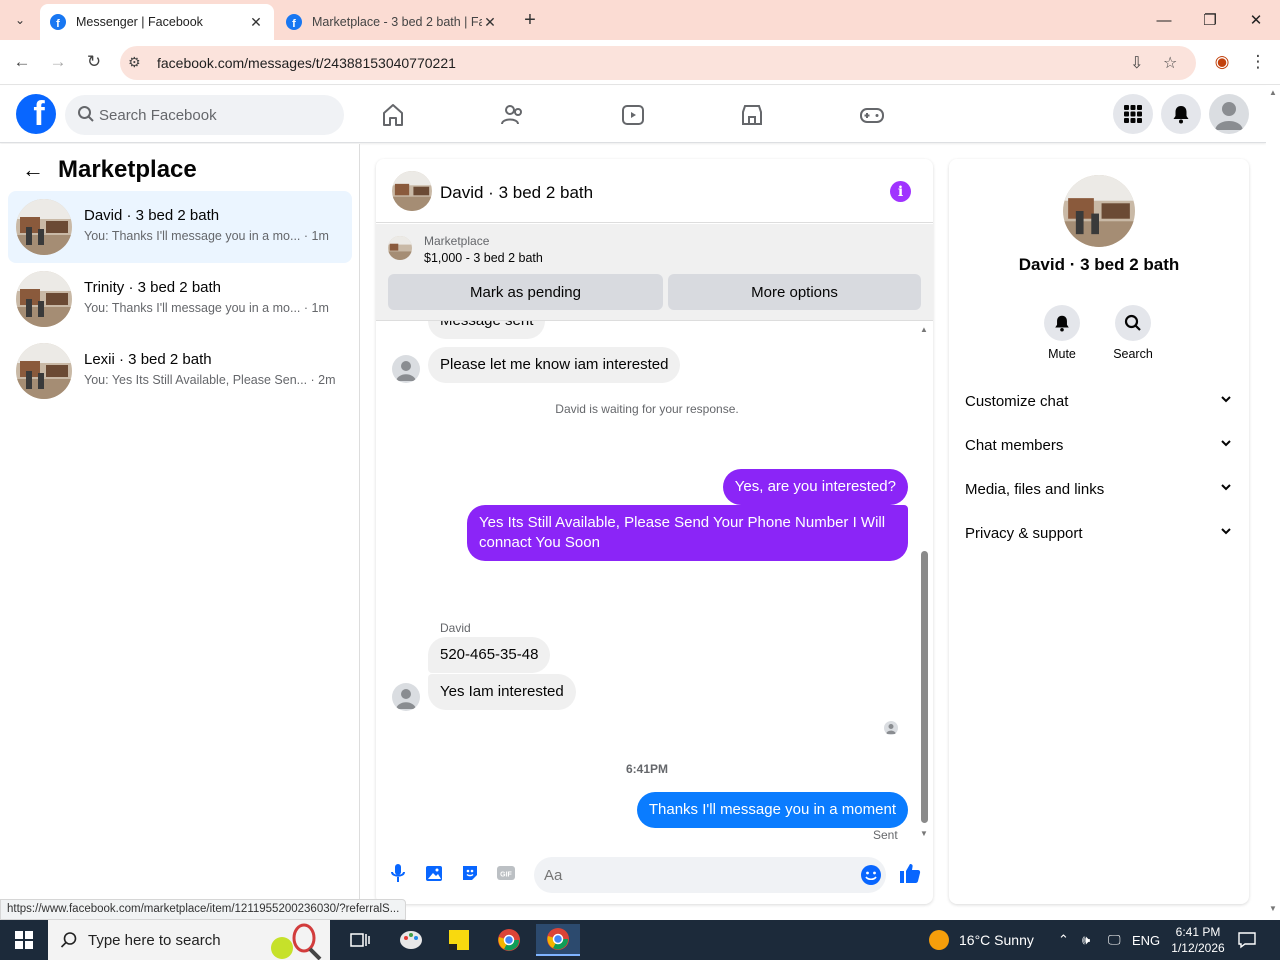 The width and height of the screenshot is (1280, 960). What do you see at coordinates (22, 62) in the screenshot?
I see `back-icon: ←` at bounding box center [22, 62].